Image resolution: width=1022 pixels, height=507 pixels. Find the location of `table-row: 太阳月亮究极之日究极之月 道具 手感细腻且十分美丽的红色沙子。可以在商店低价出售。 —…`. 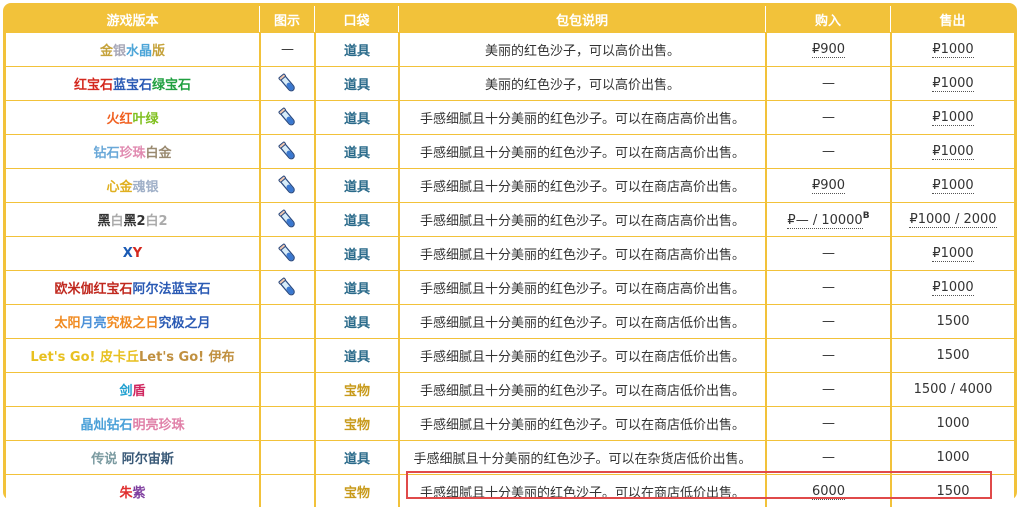

table-row: 太阳月亮究极之日究极之月 道具 手感细腻且十分美丽的红色沙子。可以在商店低价出售。 —… is located at coordinates (510, 321).